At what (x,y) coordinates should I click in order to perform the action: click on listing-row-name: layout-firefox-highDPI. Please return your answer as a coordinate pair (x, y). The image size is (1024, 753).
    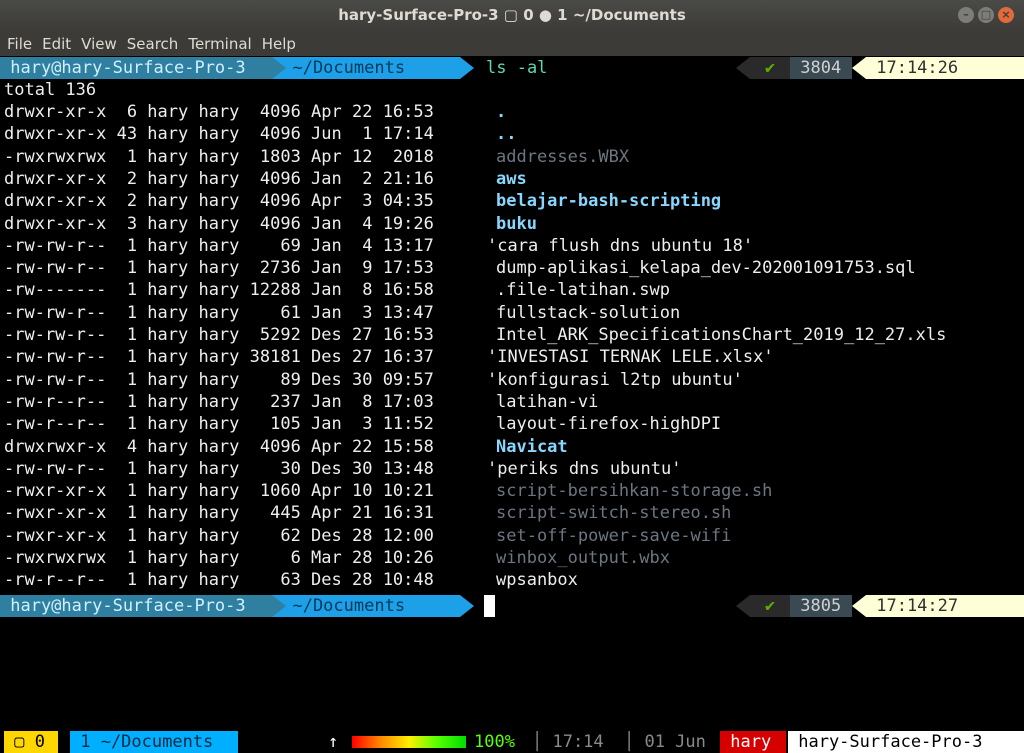
    Looking at the image, I should click on (609, 424).